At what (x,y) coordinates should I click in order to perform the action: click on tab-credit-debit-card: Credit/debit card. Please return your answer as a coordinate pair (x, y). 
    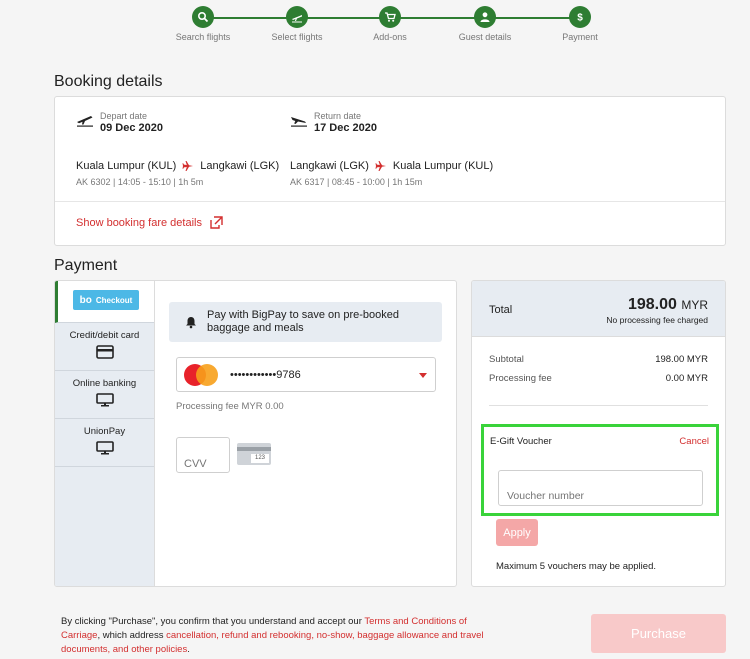
    Looking at the image, I should click on (104, 347).